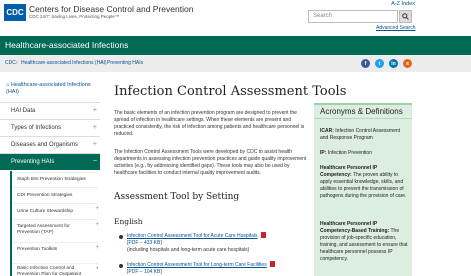 The height and width of the screenshot is (276, 471). Describe the element at coordinates (144, 272) in the screenshot. I see `file-meta: [PDF – 104 KB]` at that location.